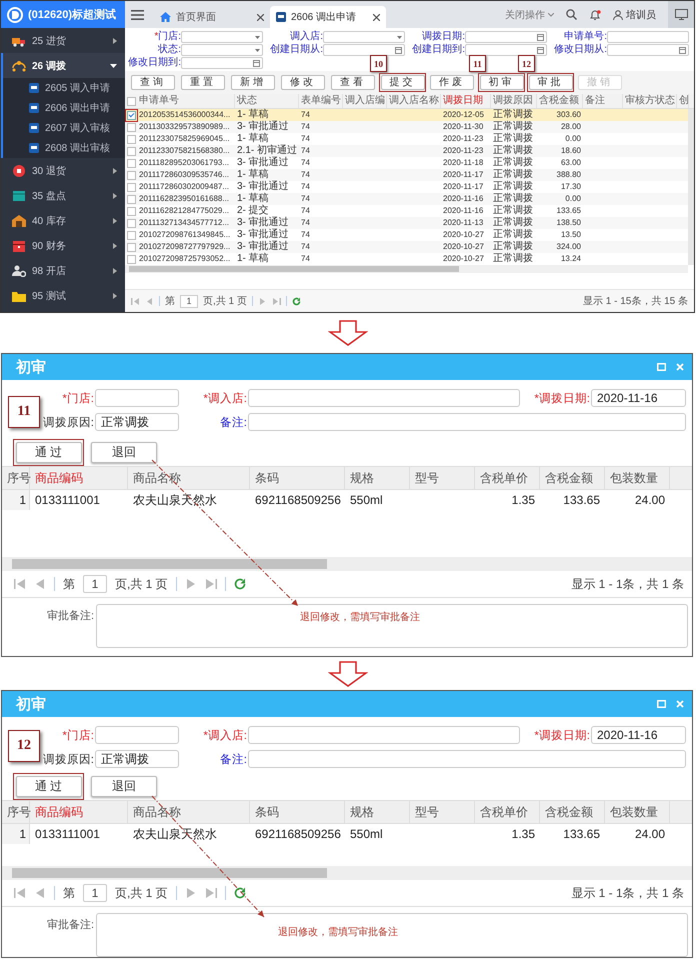  What do you see at coordinates (402, 82) in the screenshot?
I see `toolbar-button: 提交` at bounding box center [402, 82].